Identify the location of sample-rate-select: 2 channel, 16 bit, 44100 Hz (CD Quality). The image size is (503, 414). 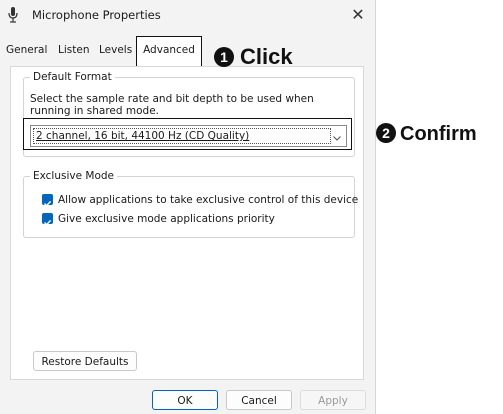
(188, 136).